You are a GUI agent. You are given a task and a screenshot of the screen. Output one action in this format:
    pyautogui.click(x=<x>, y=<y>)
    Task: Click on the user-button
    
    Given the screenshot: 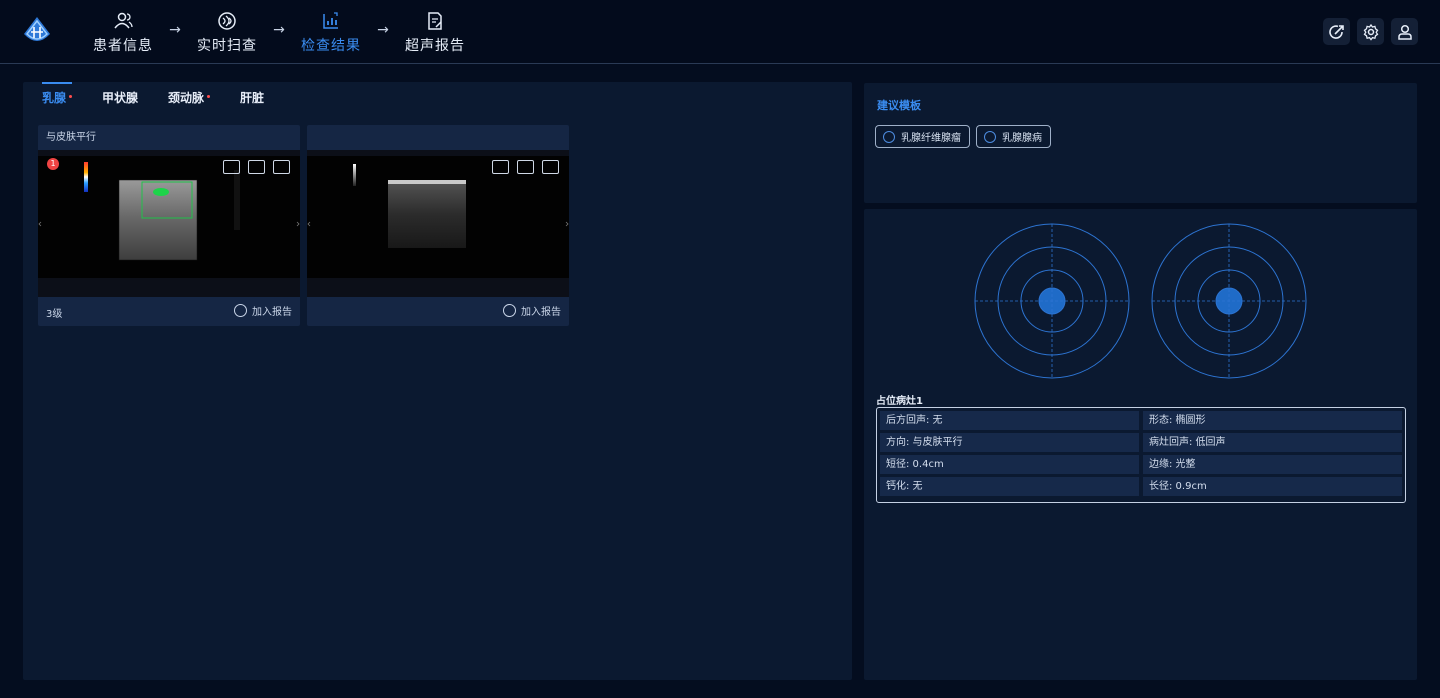 What is the action you would take?
    pyautogui.click(x=1404, y=31)
    